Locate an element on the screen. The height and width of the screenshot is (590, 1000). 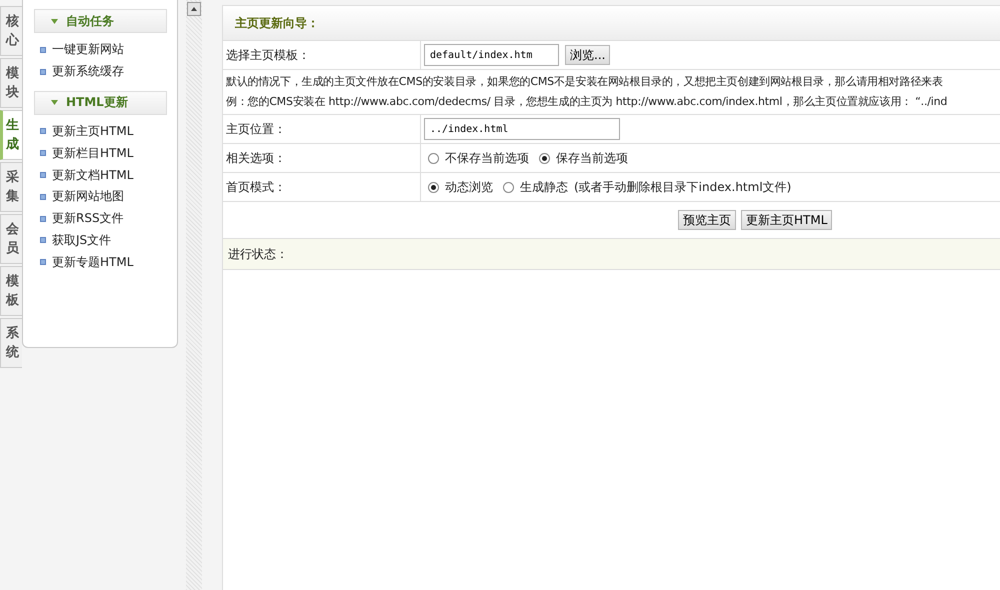
sidebar-link: 一键更新网站 is located at coordinates (88, 49).